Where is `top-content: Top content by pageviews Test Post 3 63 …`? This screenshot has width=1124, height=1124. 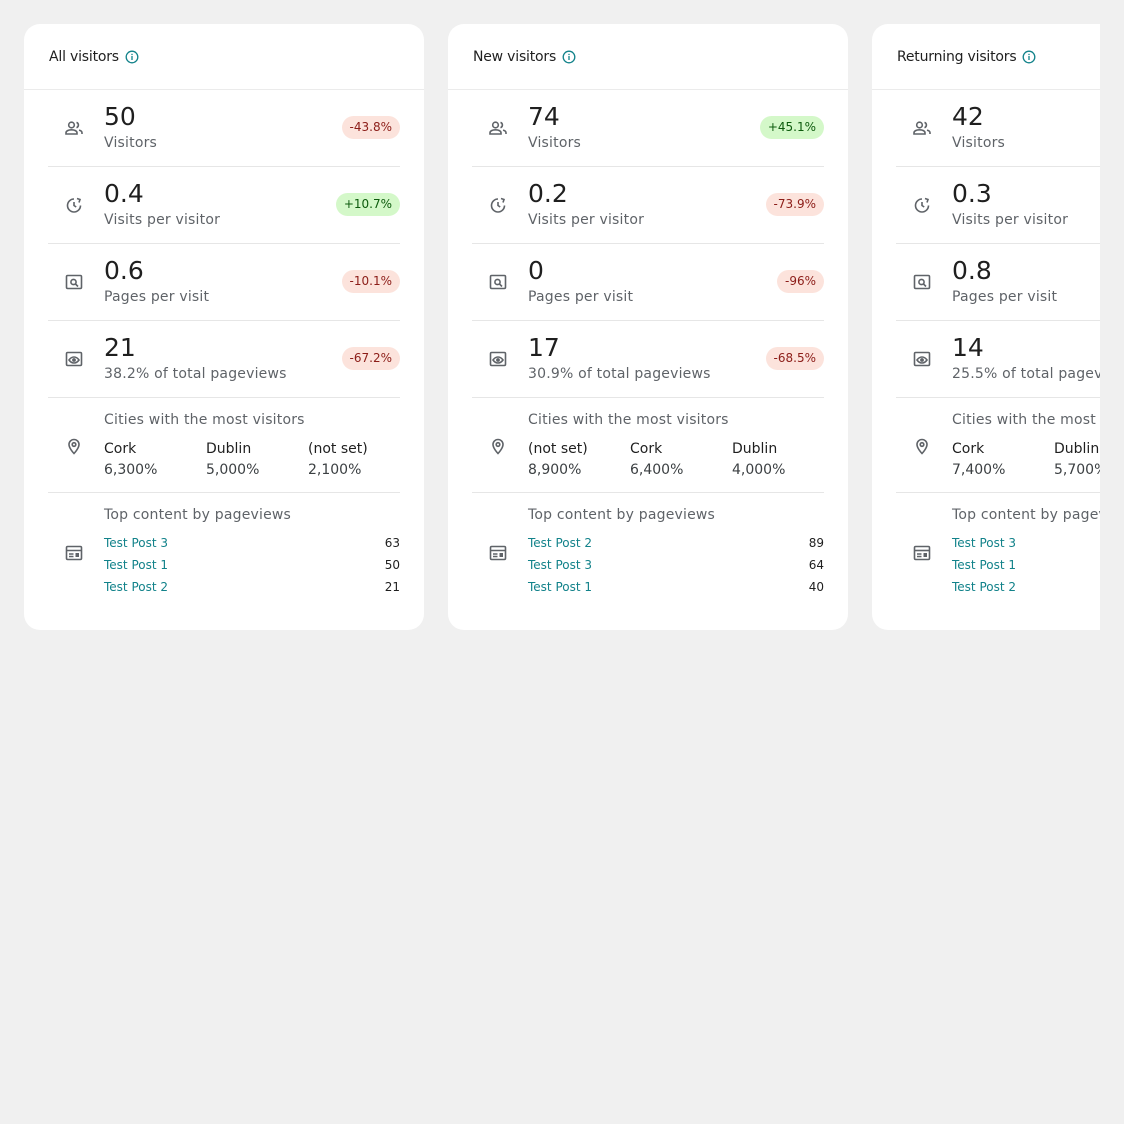 top-content: Top content by pageviews Test Post 3 63 … is located at coordinates (224, 553).